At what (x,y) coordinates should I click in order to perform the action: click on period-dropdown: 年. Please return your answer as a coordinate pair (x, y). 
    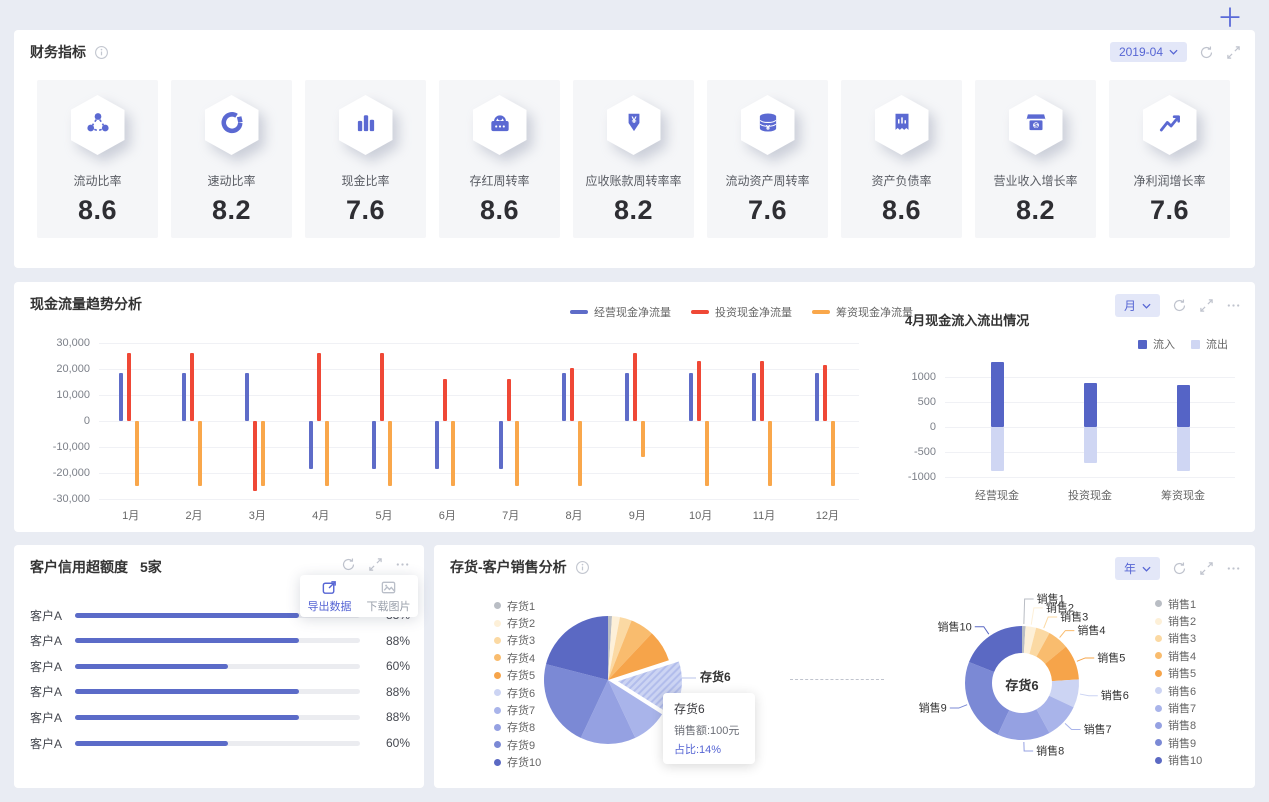
    Looking at the image, I should click on (1137, 568).